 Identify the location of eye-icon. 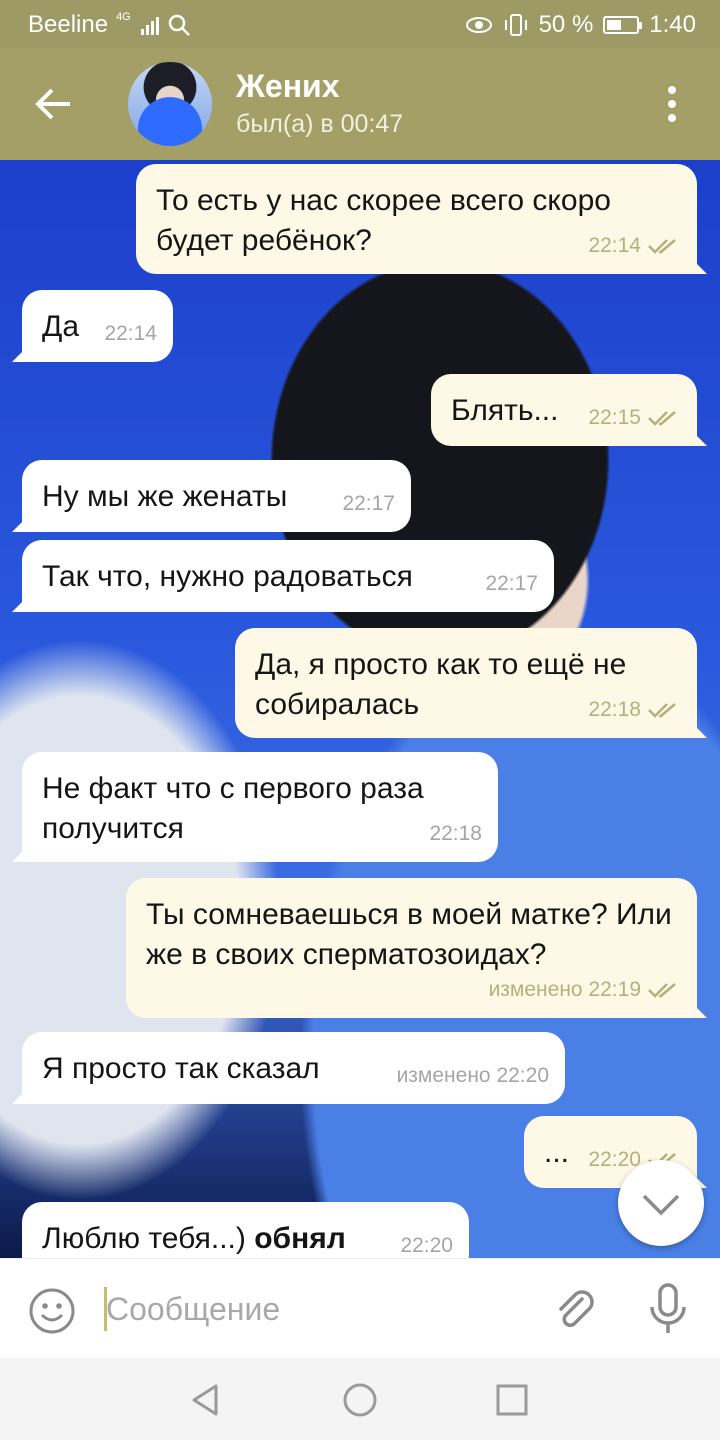
(478, 25).